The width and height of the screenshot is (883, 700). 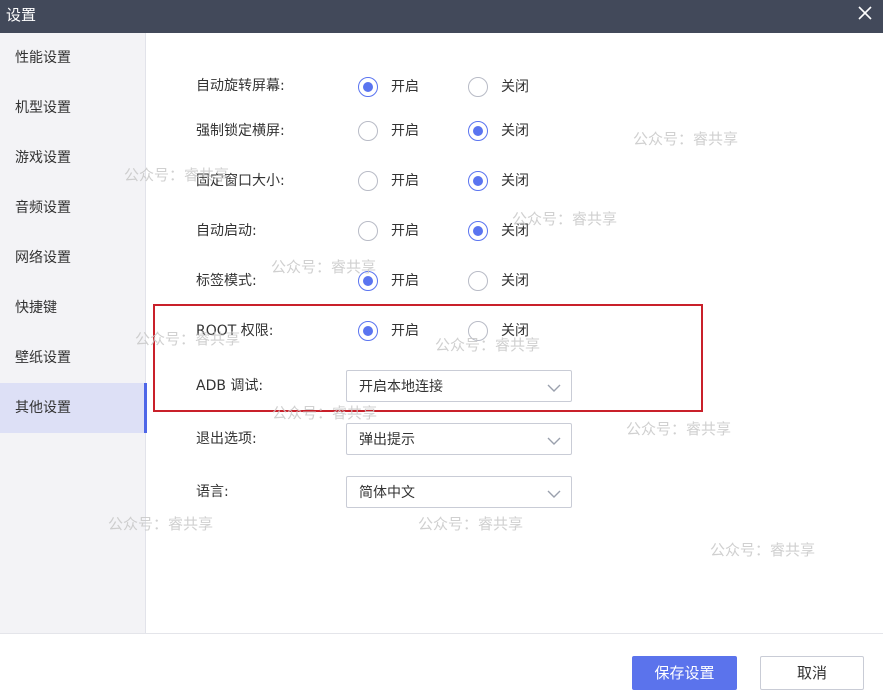 I want to click on sidebar-item-label: 游戏设置, so click(x=43, y=158).